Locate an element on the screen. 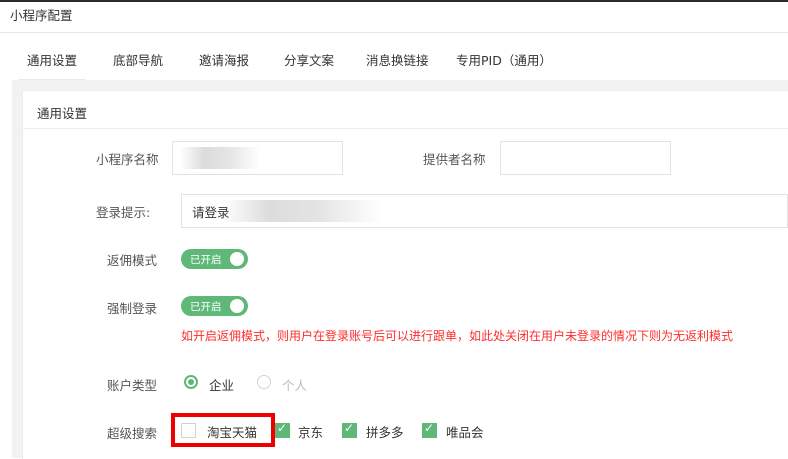 This screenshot has width=788, height=459. tab-general-settings: 通用设置 is located at coordinates (52, 65).